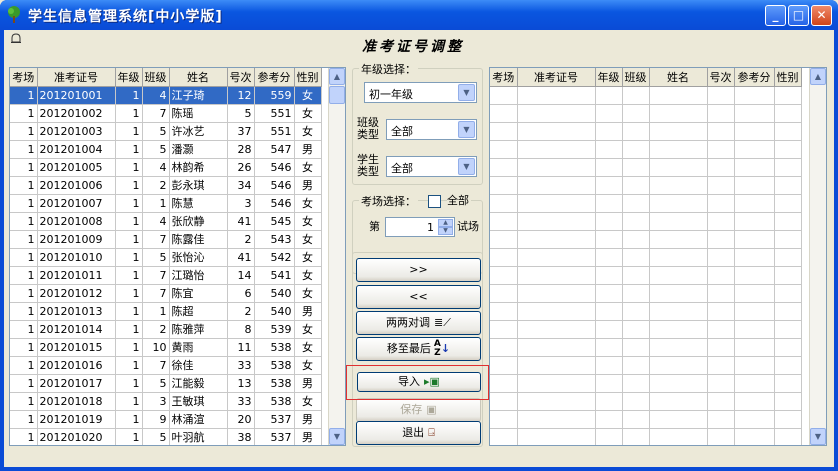 This screenshot has width=838, height=471. Describe the element at coordinates (166, 95) in the screenshot. I see `table-row: 1 201201001 1 4 江子琦 12 559 女` at that location.